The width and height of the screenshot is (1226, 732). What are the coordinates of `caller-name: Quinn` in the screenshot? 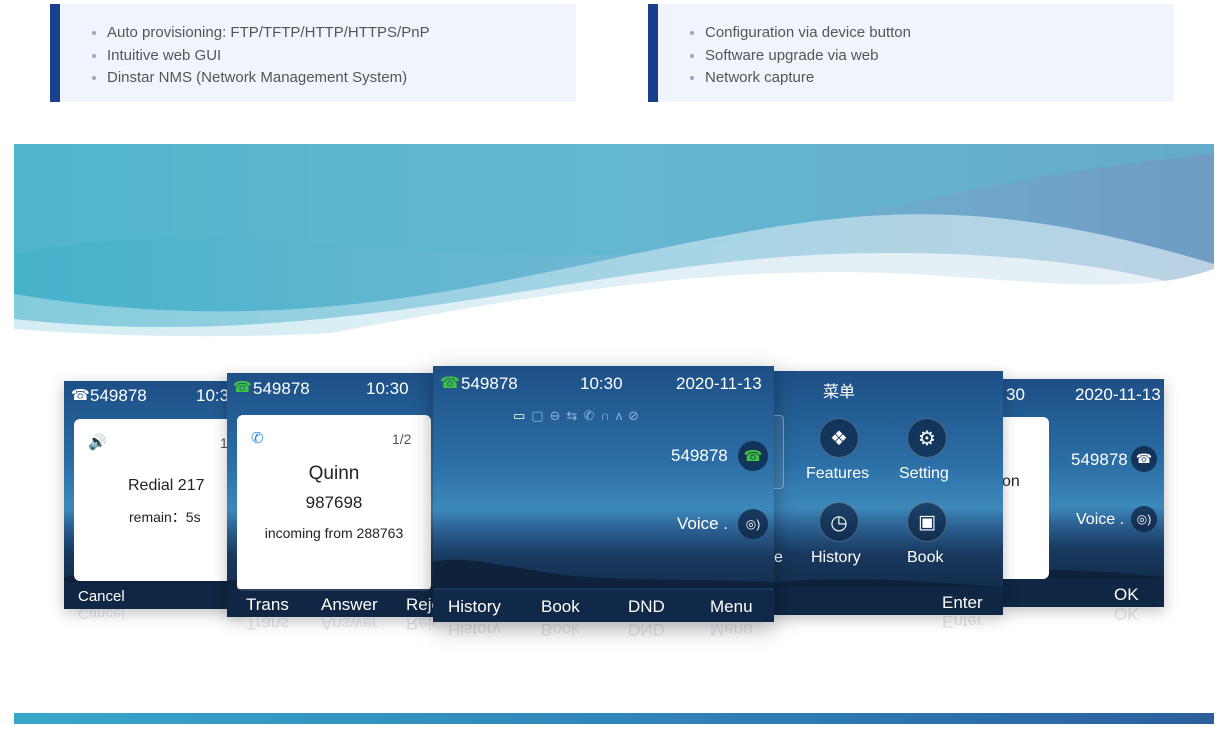 It's located at (334, 473).